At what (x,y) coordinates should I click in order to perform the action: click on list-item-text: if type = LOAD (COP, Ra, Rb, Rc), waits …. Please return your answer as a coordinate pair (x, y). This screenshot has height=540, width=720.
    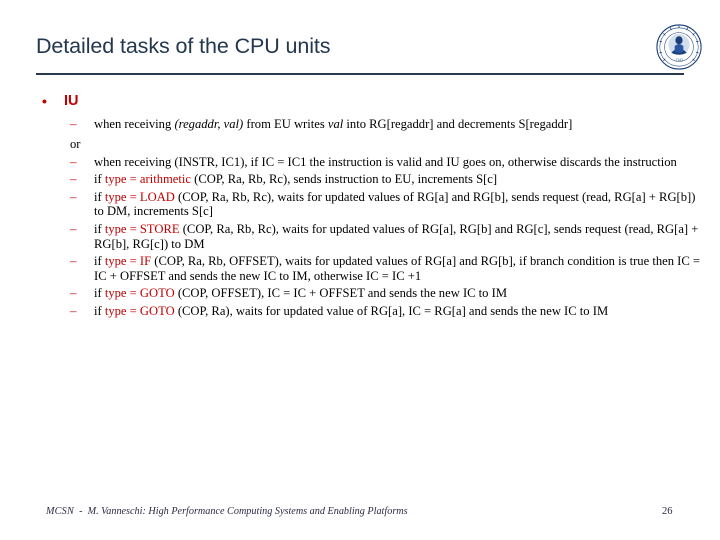
    Looking at the image, I should click on (394, 204).